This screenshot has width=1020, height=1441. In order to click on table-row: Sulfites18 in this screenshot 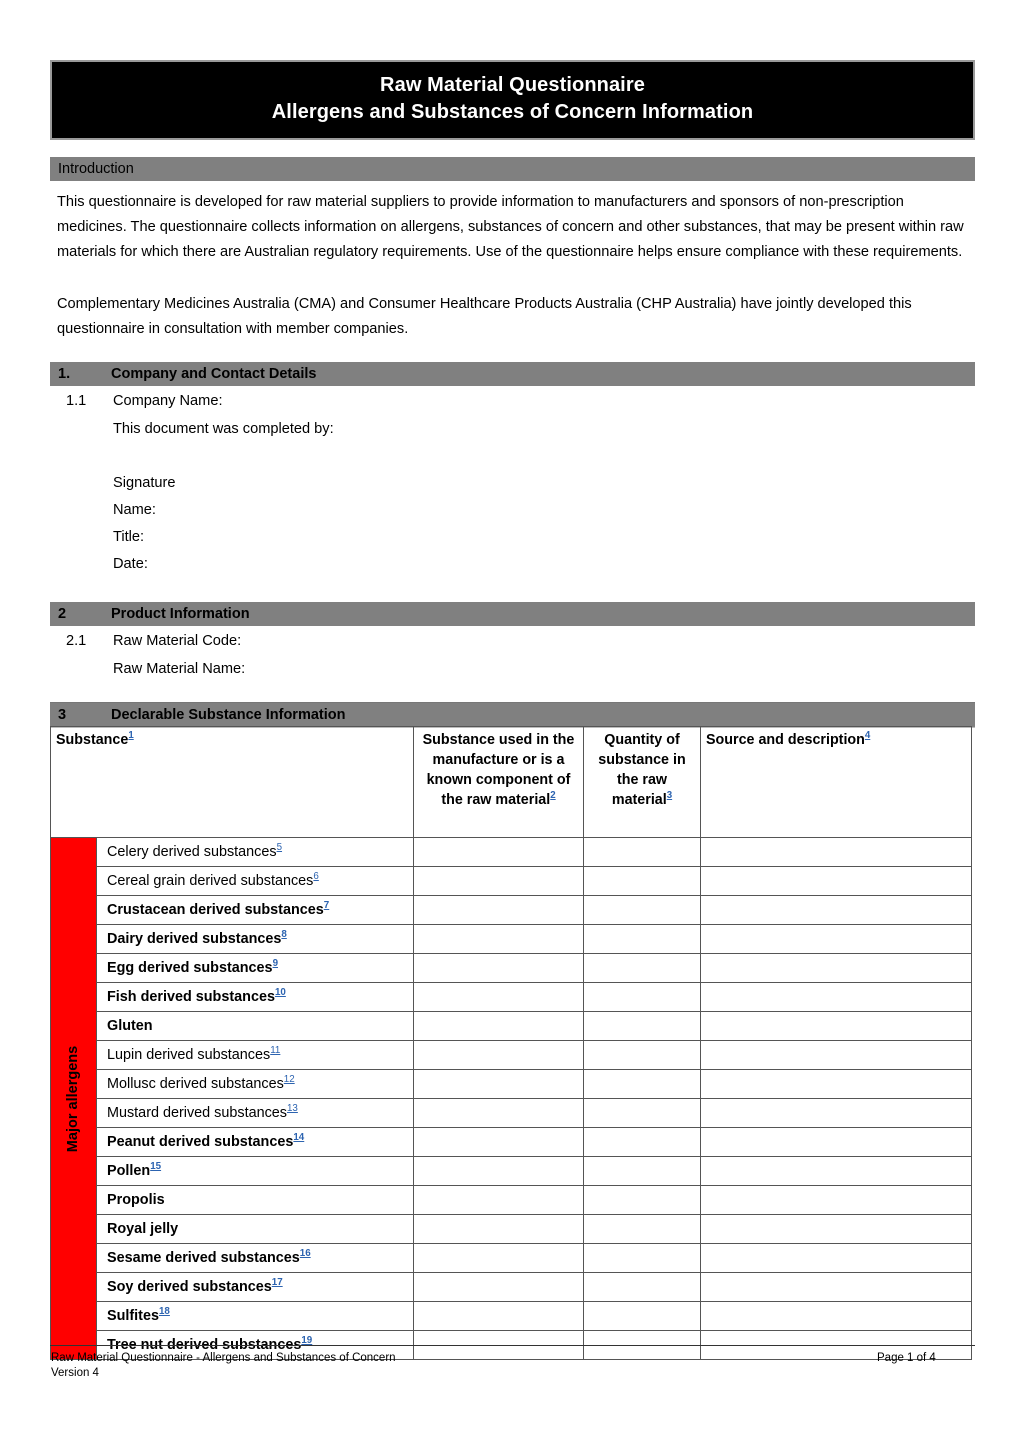, I will do `click(511, 1316)`.